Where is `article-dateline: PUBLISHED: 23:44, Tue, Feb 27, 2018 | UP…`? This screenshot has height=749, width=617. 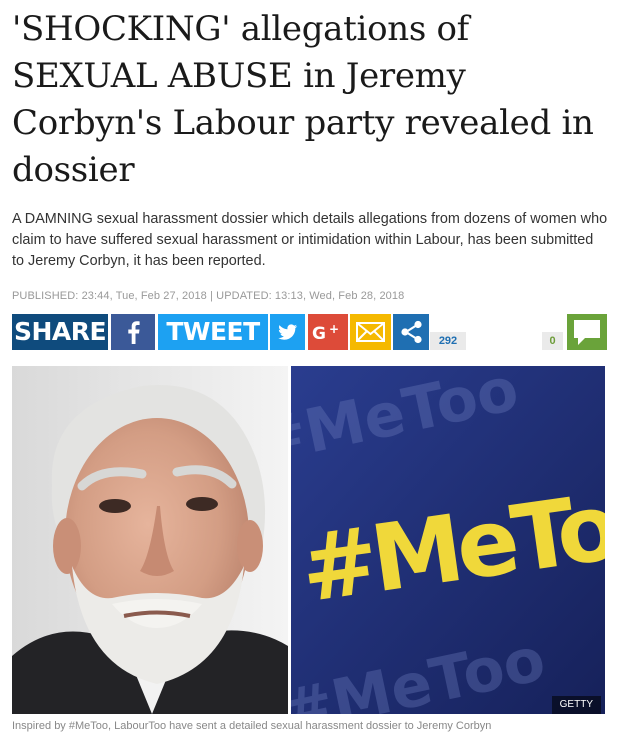
article-dateline: PUBLISHED: 23:44, Tue, Feb 27, 2018 | UP… is located at coordinates (208, 296).